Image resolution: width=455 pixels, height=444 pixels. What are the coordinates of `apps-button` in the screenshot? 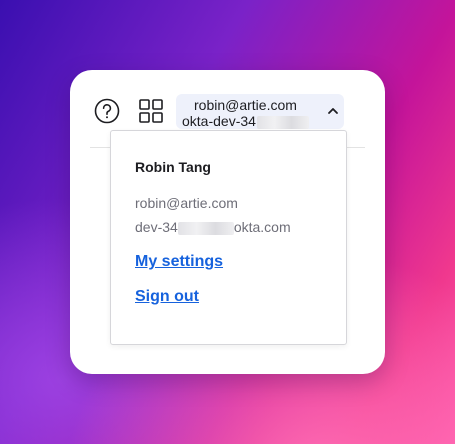 It's located at (151, 111).